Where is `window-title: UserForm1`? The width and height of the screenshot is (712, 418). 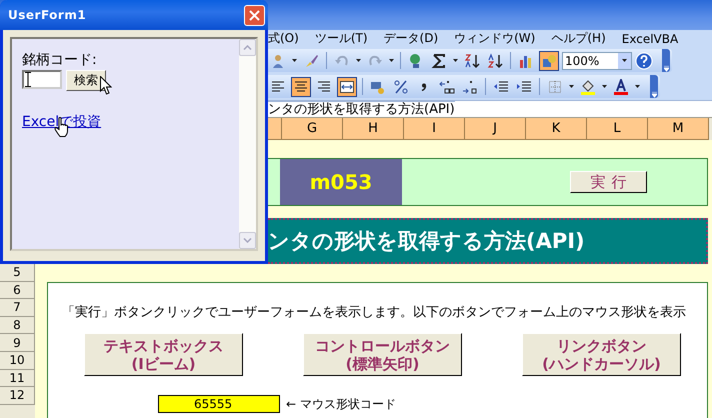
window-title: UserForm1 is located at coordinates (47, 15).